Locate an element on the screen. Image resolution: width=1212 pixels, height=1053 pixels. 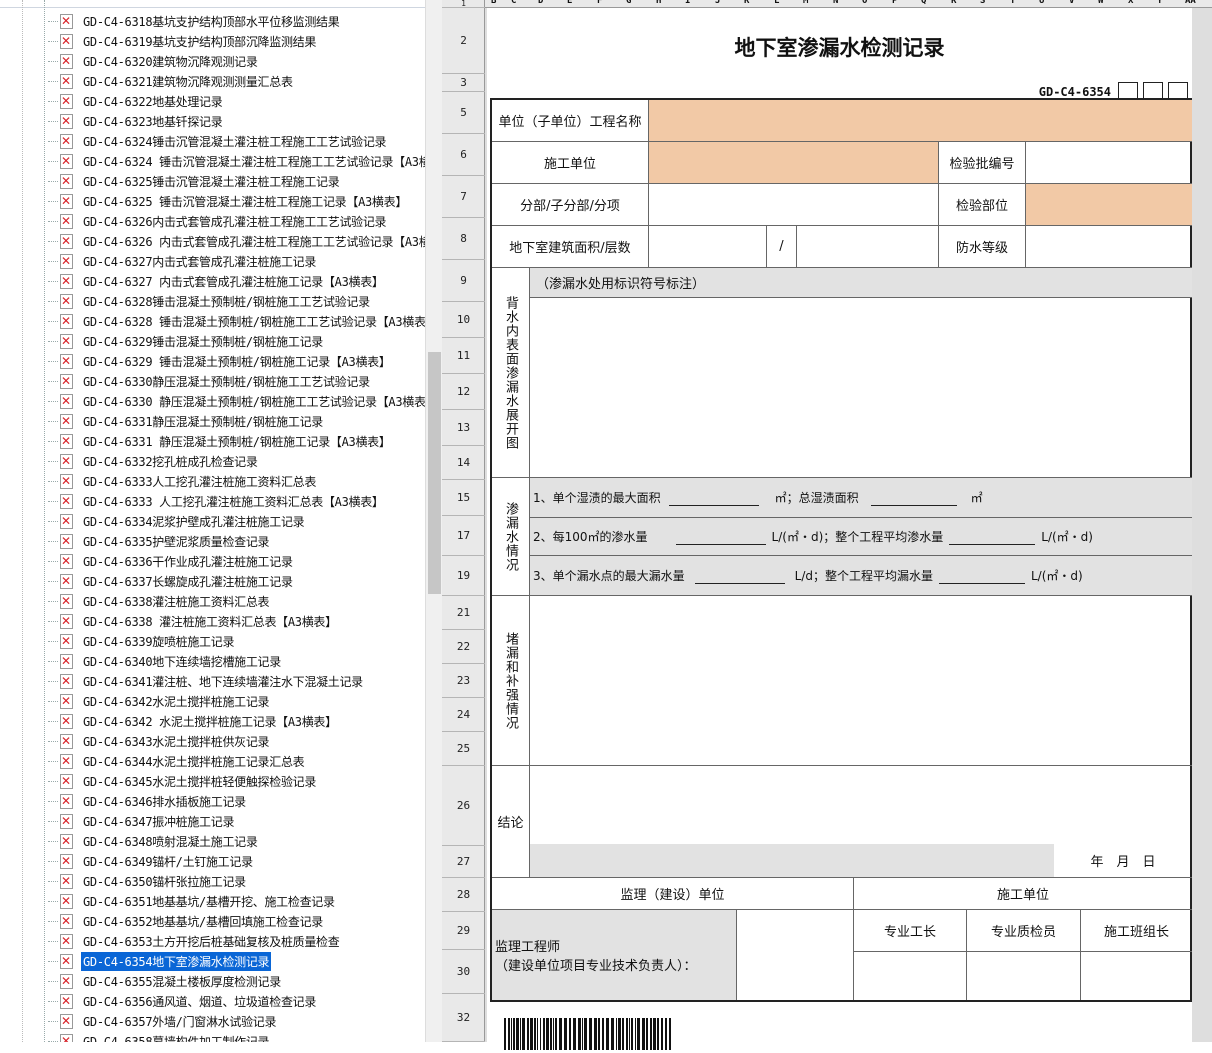
column-header-cell: L is located at coordinates (776, 3).